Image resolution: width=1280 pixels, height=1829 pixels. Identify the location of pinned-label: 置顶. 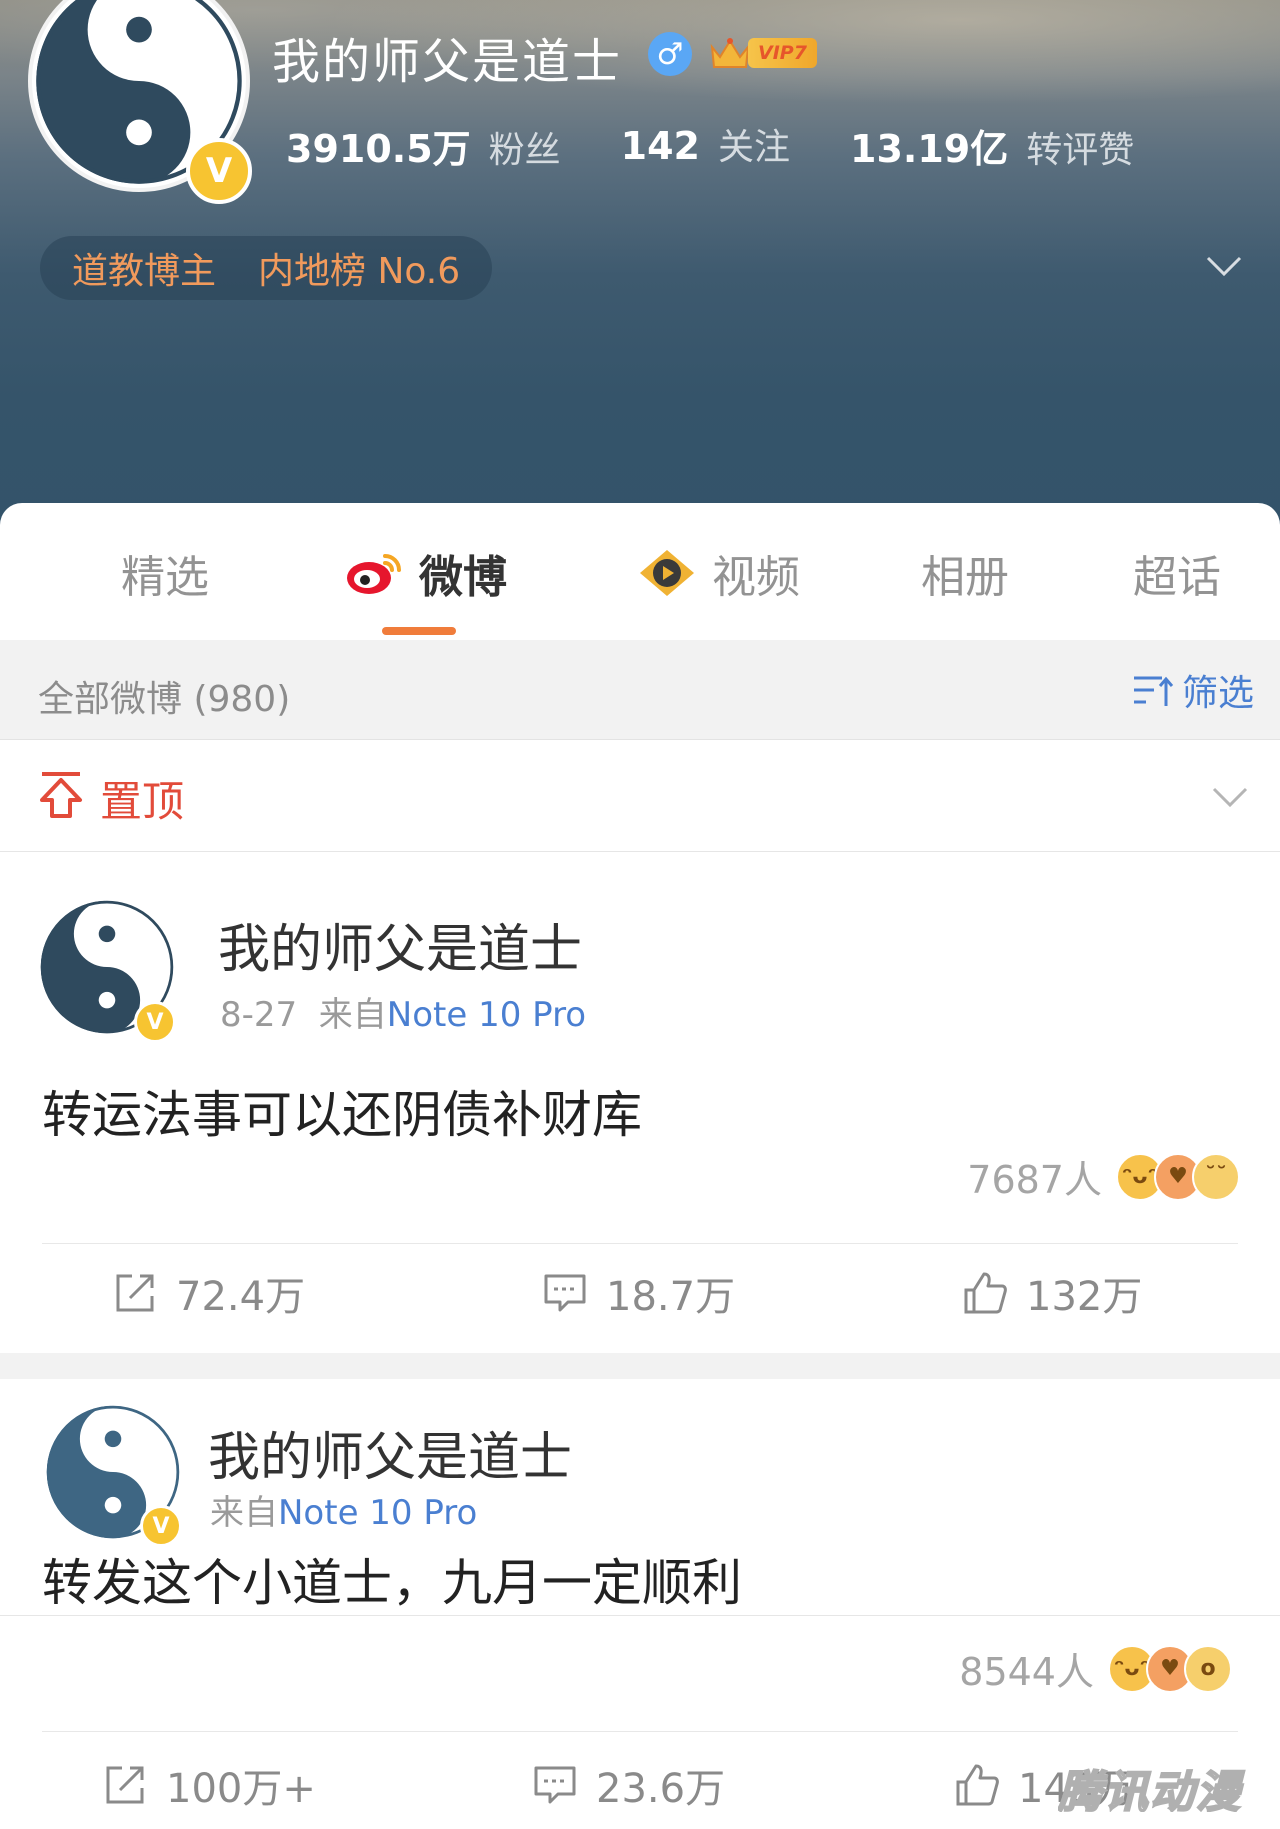
(142, 801).